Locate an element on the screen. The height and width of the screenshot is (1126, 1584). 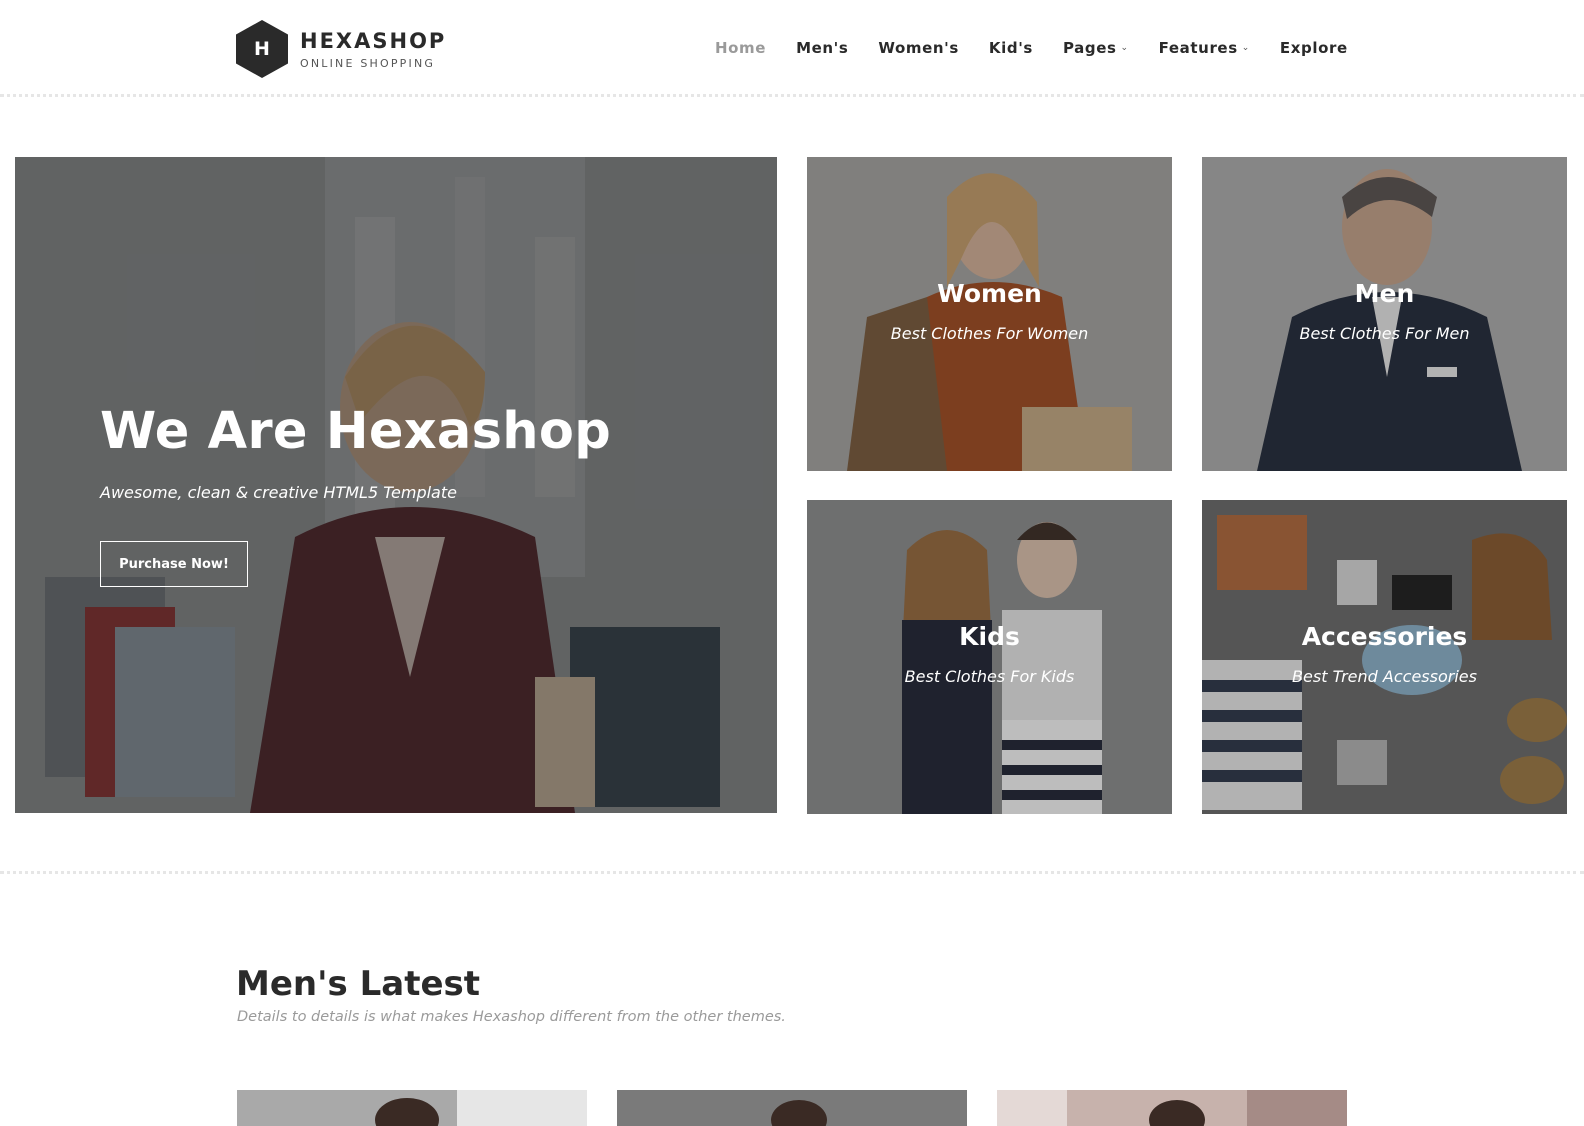
brand-tagline: ONLINE SHOPPING is located at coordinates (368, 63).